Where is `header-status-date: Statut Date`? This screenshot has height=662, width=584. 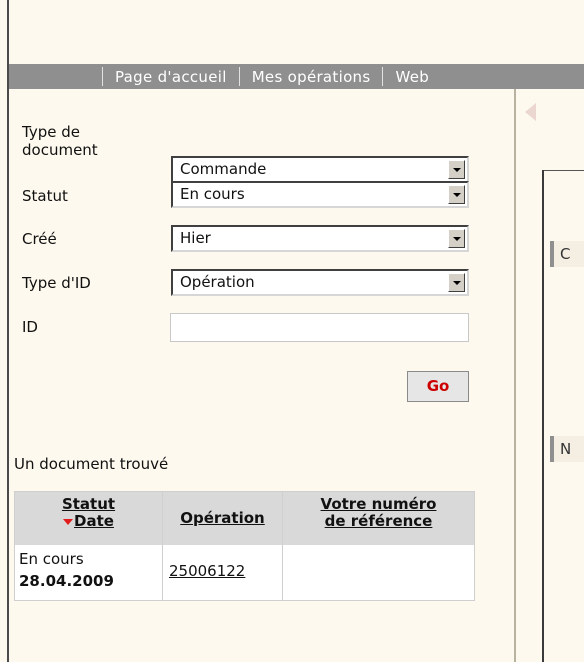 header-status-date: Statut Date is located at coordinates (88, 518).